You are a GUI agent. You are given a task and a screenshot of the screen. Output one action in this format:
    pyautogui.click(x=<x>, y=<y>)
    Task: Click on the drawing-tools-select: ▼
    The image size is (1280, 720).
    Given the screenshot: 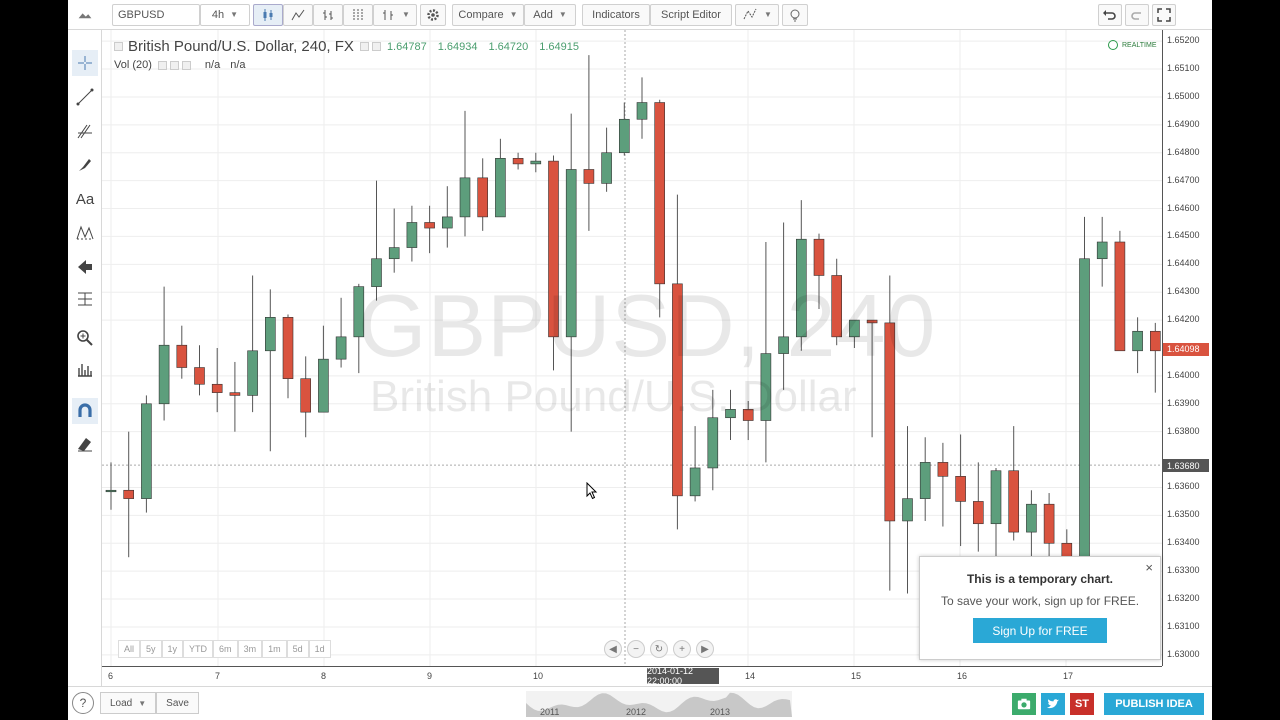 What is the action you would take?
    pyautogui.click(x=757, y=14)
    